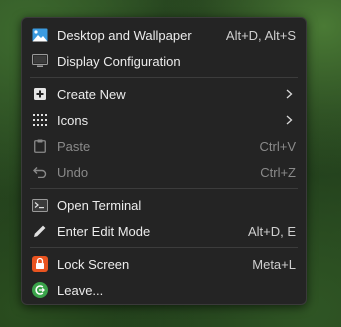 This screenshot has height=327, width=341. I want to click on menu-item-label: Undo, so click(73, 172).